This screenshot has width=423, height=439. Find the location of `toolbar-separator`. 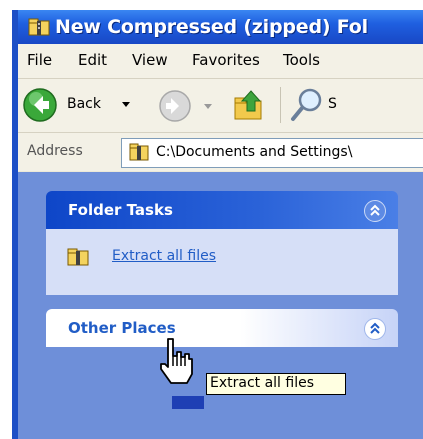

toolbar-separator is located at coordinates (280, 105).